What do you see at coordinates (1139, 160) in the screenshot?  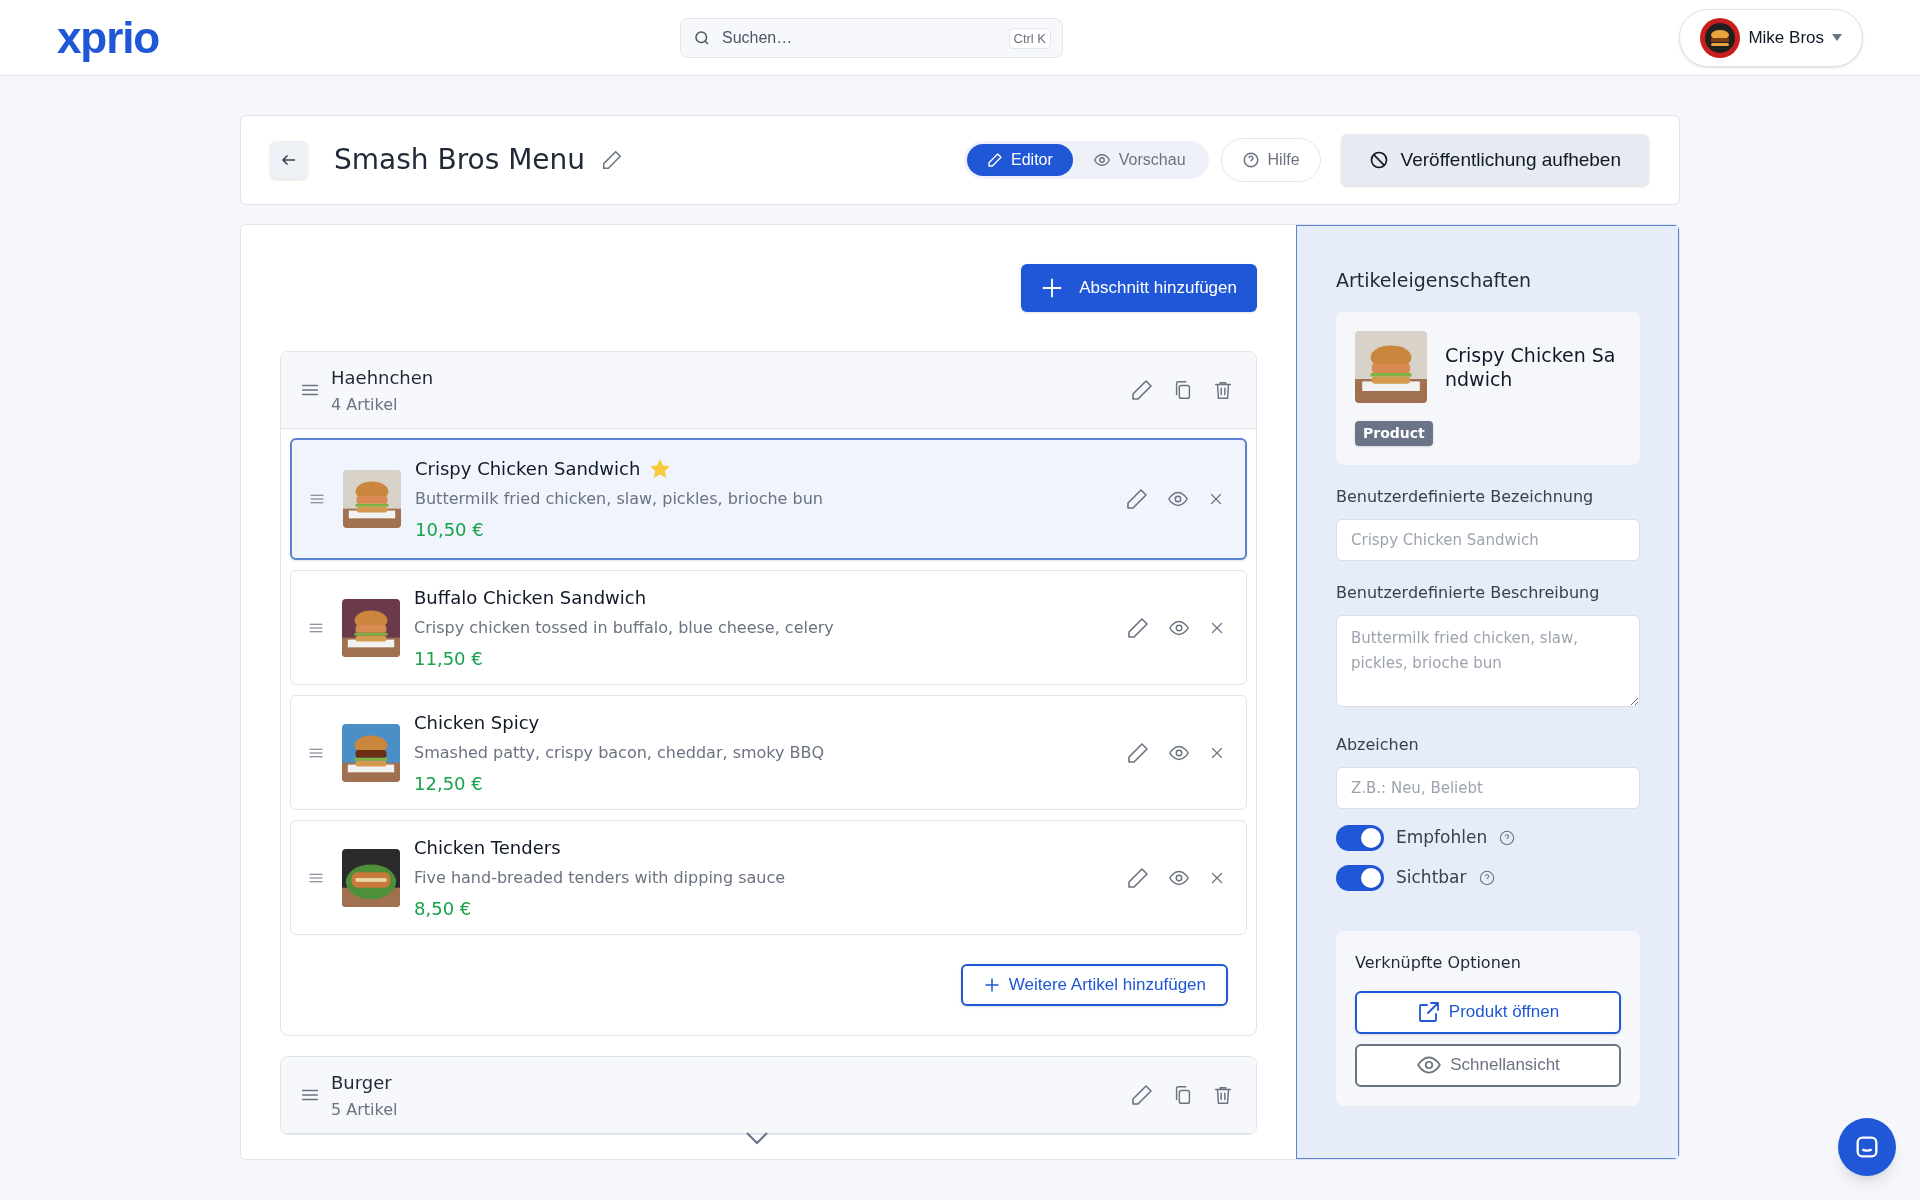 I see `mode-tab: Vorschau` at bounding box center [1139, 160].